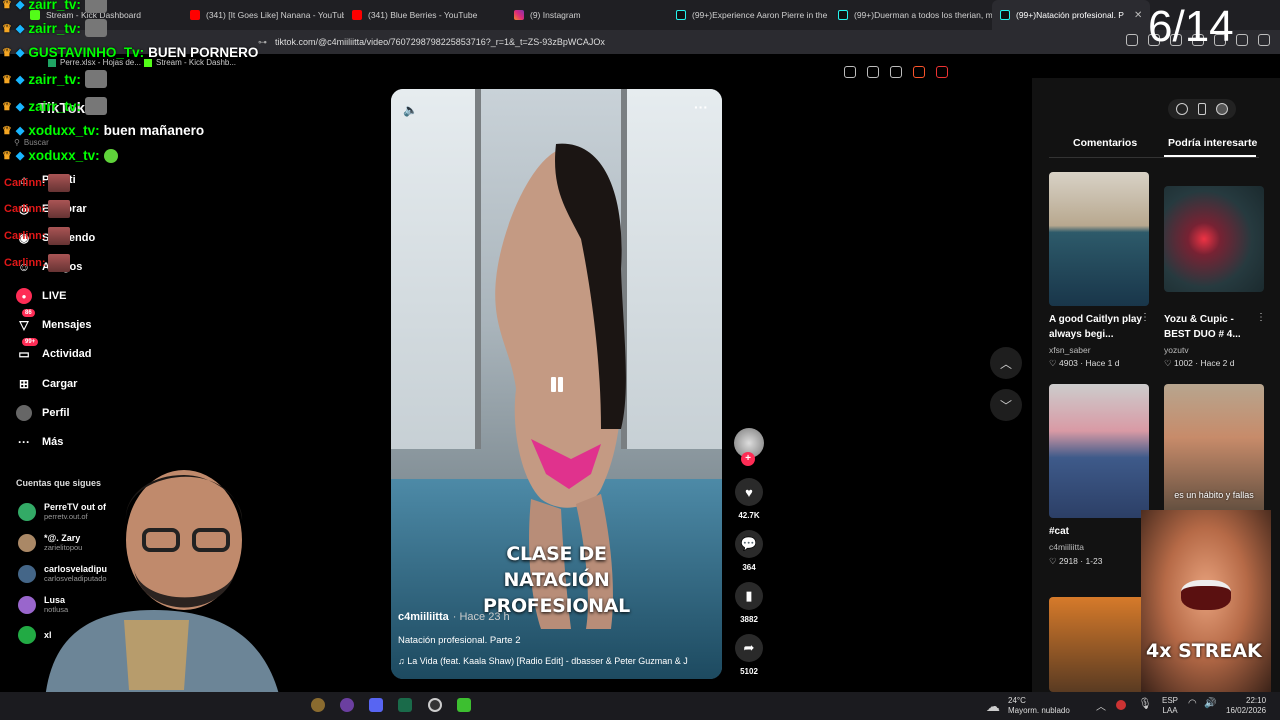  What do you see at coordinates (1101, 705) in the screenshot?
I see `tray-up-icon: ︿` at bounding box center [1101, 705].